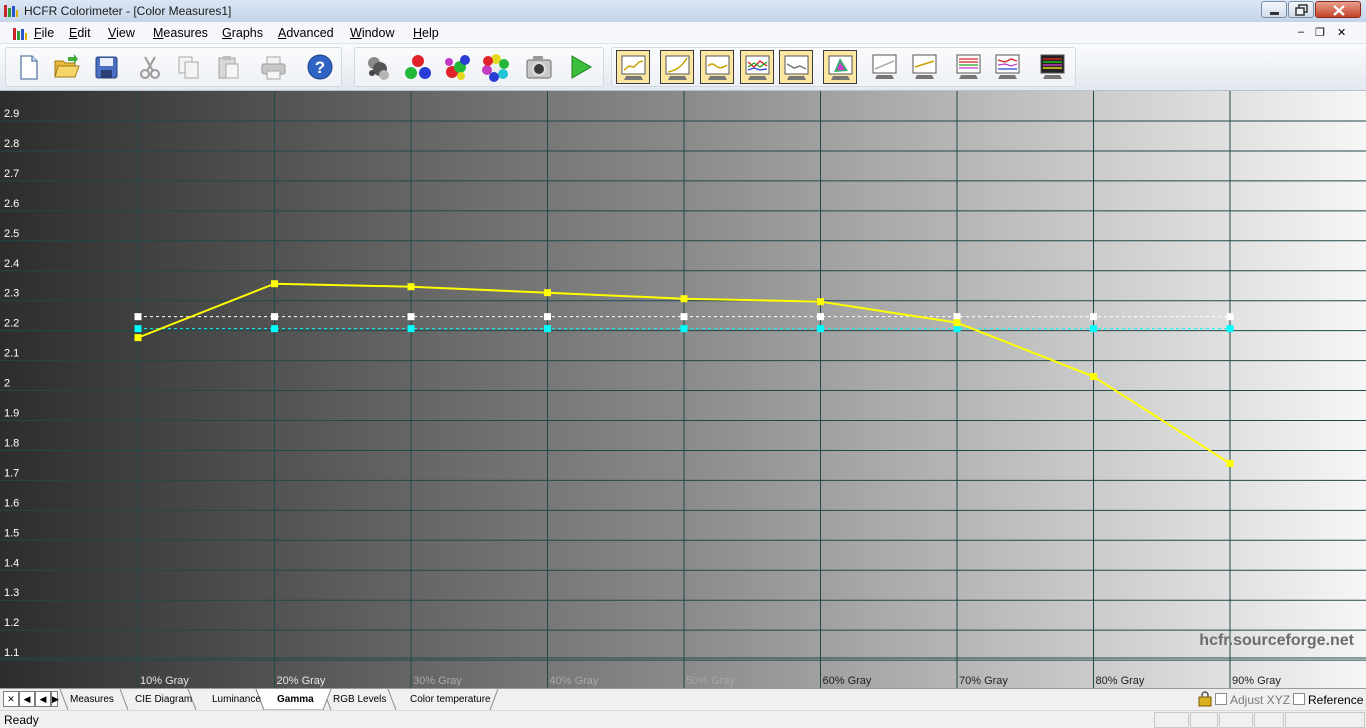  I want to click on menu-edit: Edit, so click(80, 33).